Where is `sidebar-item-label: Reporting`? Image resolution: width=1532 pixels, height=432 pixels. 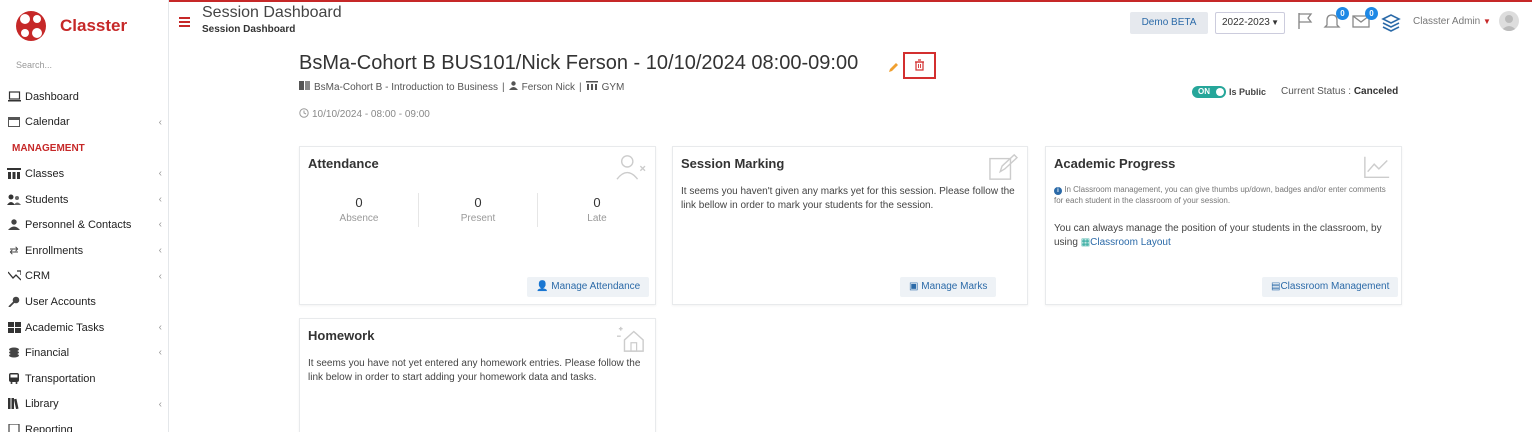 sidebar-item-label: Reporting is located at coordinates (49, 427).